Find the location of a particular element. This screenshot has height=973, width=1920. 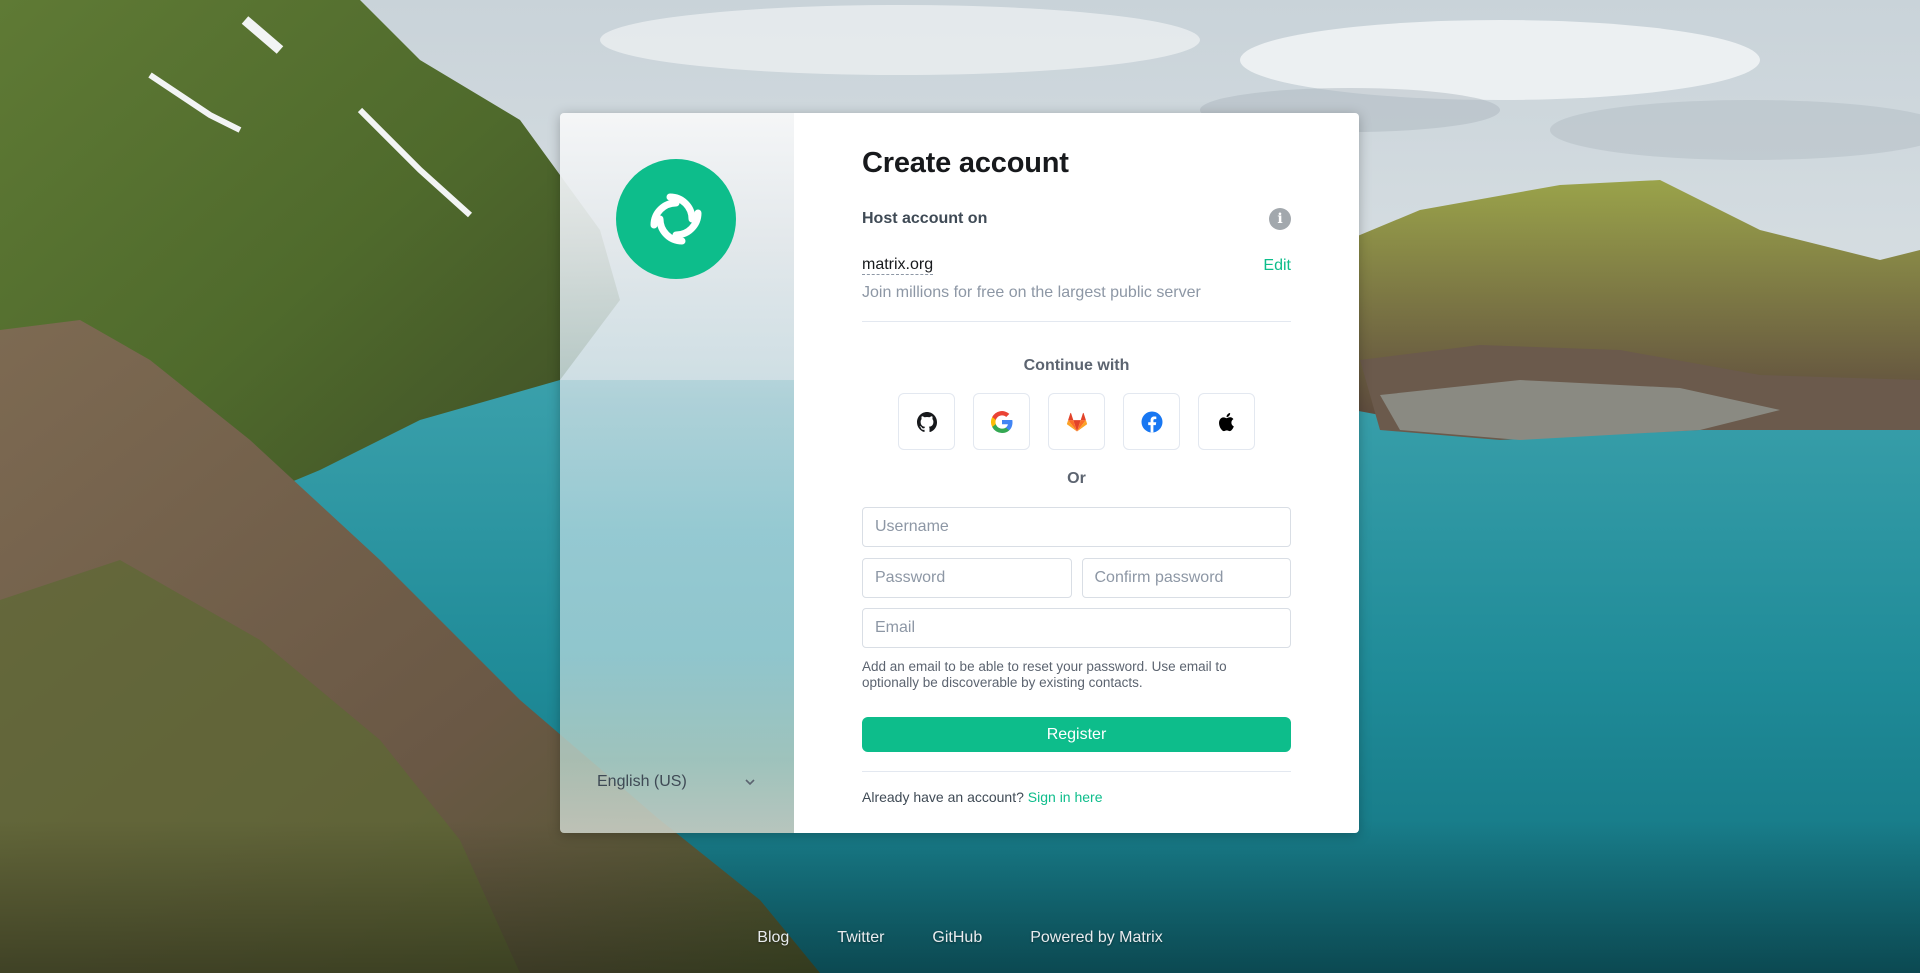

gitlab-sso-button is located at coordinates (1076, 421).